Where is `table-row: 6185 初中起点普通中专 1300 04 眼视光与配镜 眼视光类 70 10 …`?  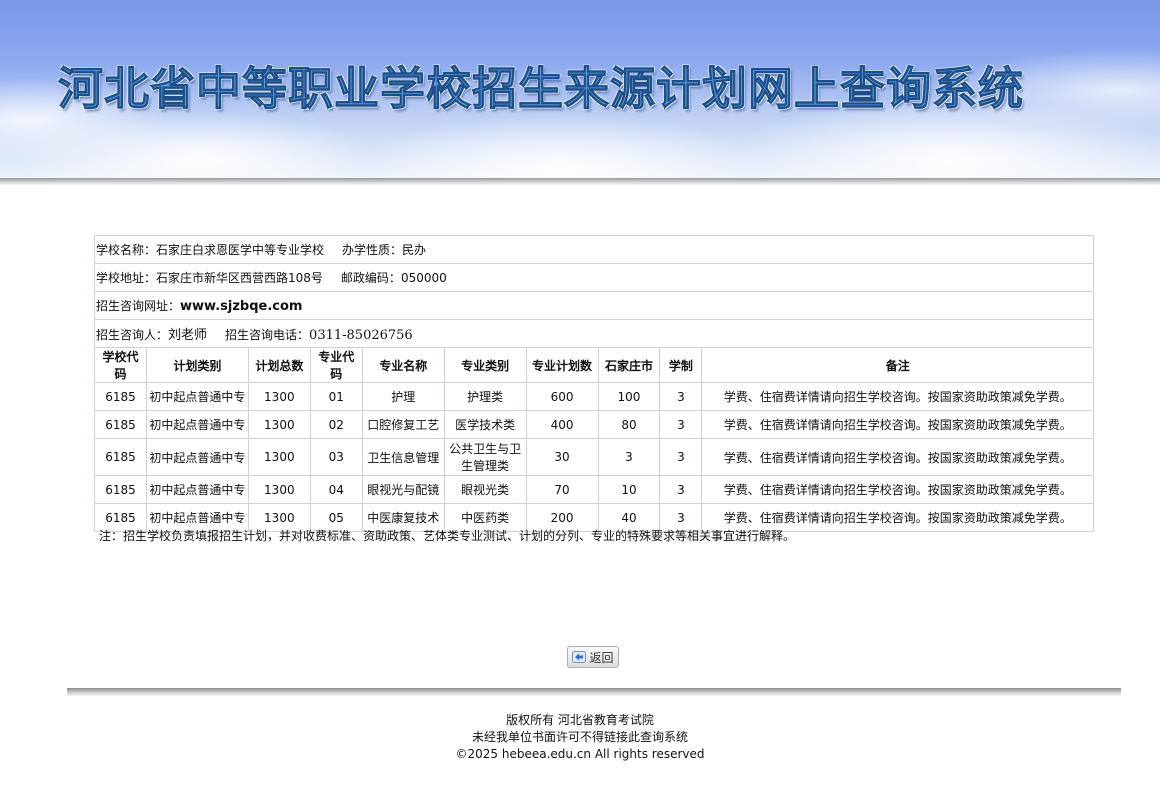
table-row: 6185 初中起点普通中专 1300 04 眼视光与配镜 眼视光类 70 10 … is located at coordinates (594, 489).